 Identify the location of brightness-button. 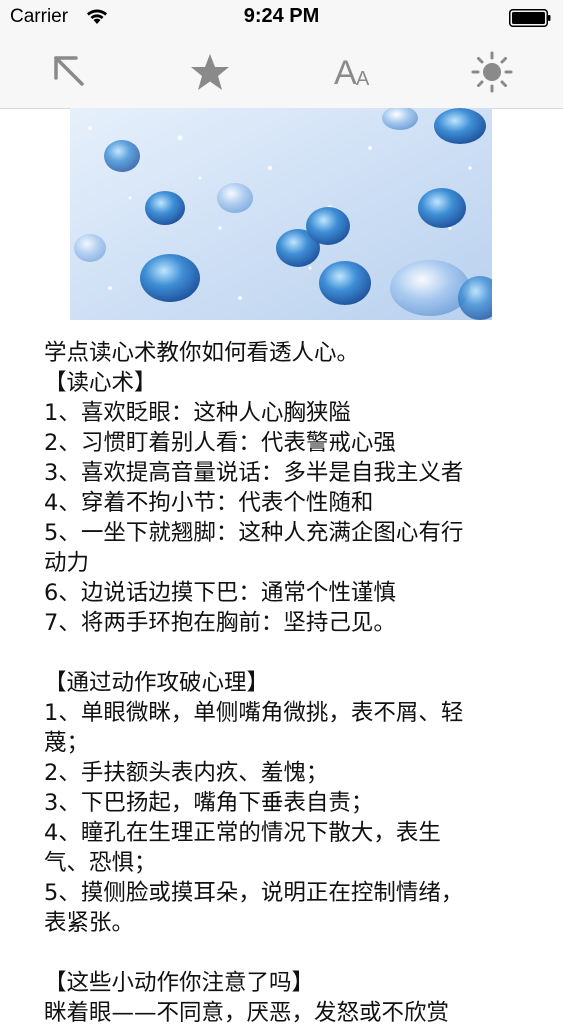
(492, 72).